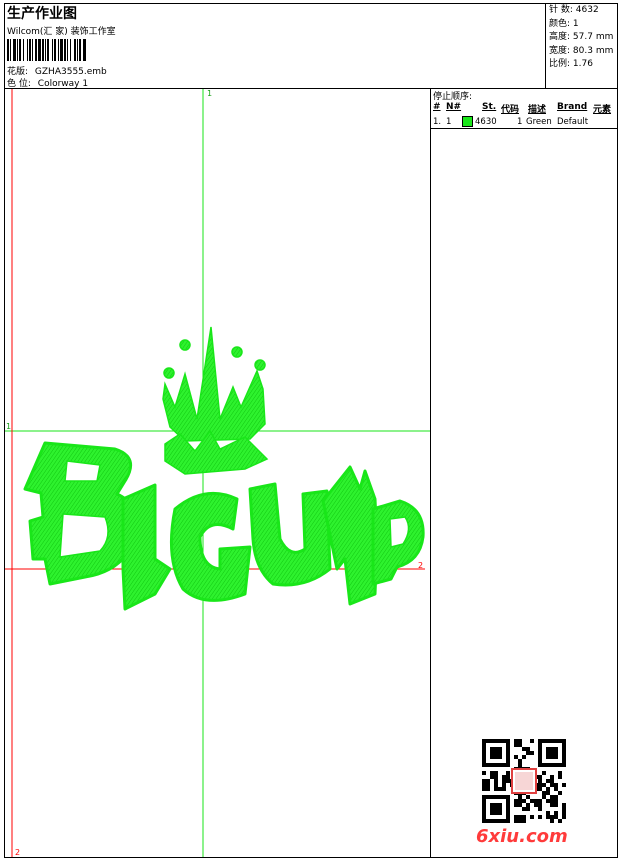 The image size is (620, 860). Describe the element at coordinates (437, 122) in the screenshot. I see `row-index: 1.` at that location.